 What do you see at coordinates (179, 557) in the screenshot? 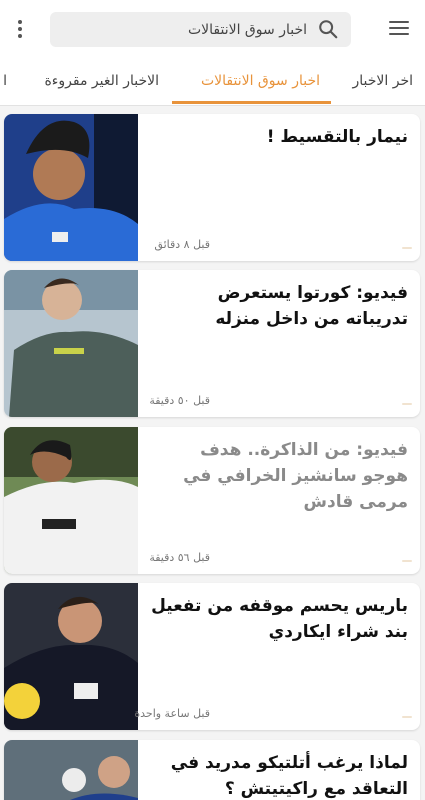
I see `article-time: قبل ٥٦ دقيقة` at bounding box center [179, 557].